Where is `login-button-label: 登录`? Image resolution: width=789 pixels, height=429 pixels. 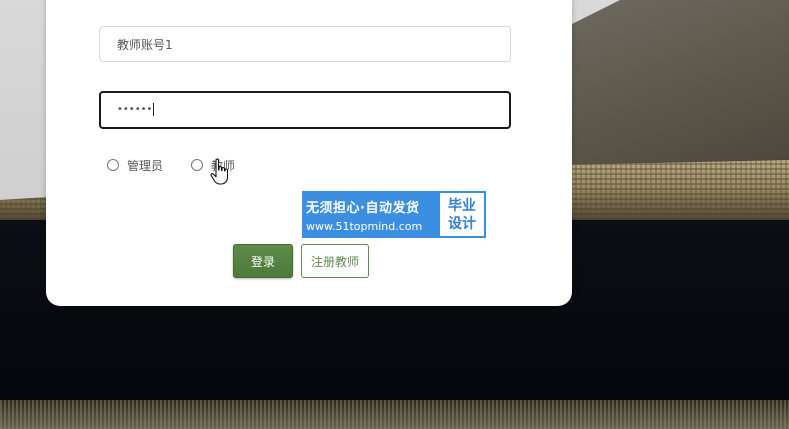 login-button-label: 登录 is located at coordinates (262, 261).